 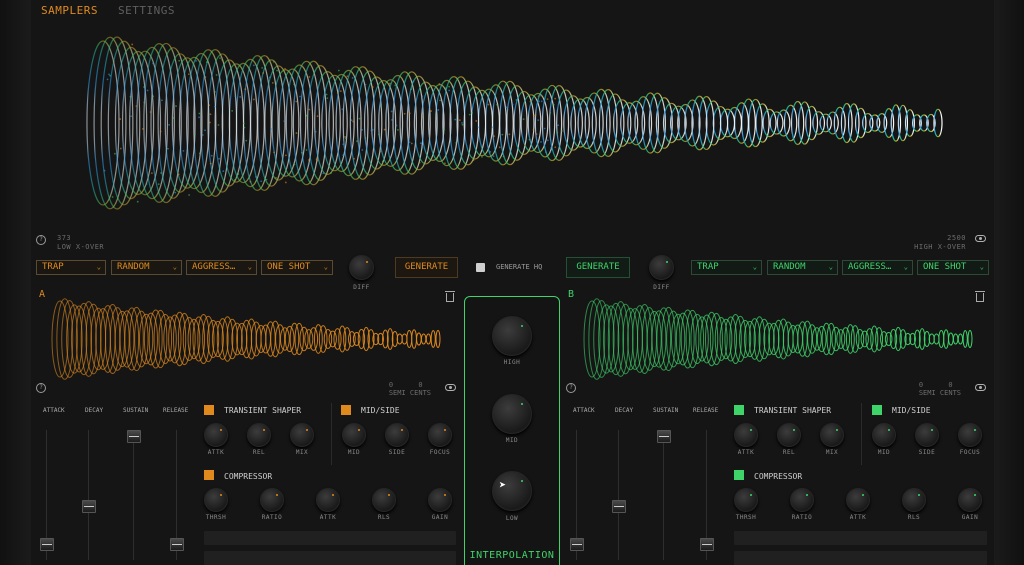 What do you see at coordinates (739, 475) in the screenshot?
I see `compressor-toggle-b` at bounding box center [739, 475].